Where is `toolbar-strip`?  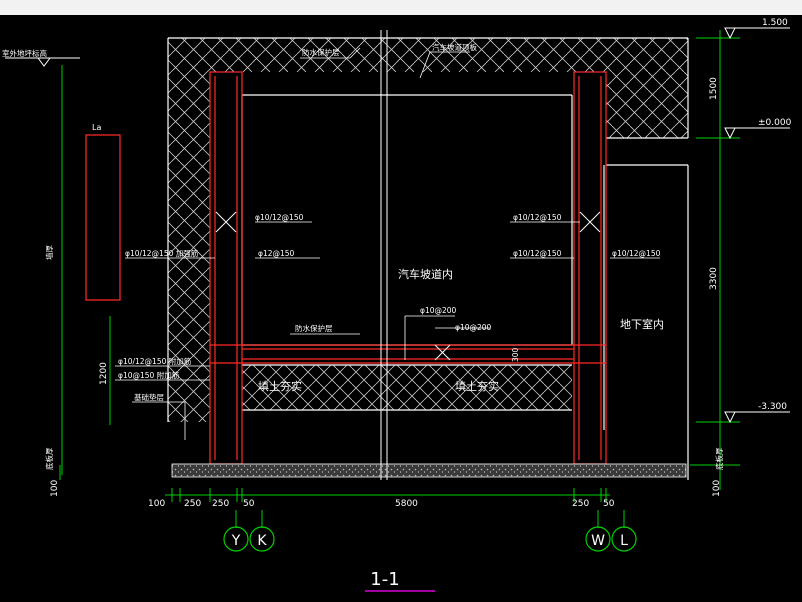
toolbar-strip is located at coordinates (401, 7).